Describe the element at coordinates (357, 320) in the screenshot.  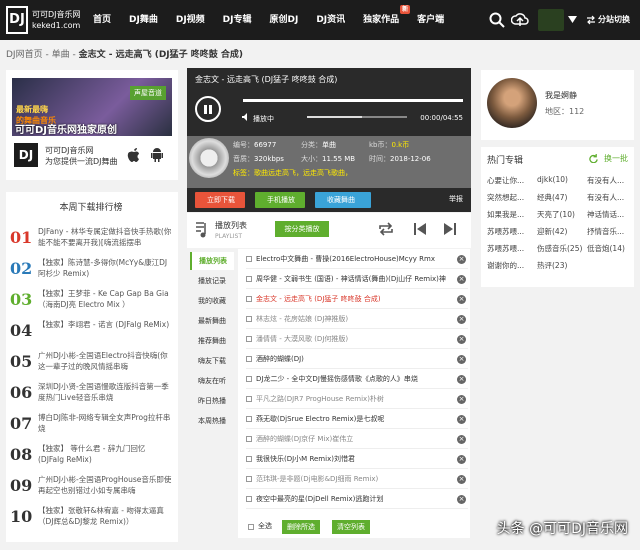
I see `playlist-row: 林志炫 - 花房姑娘 (DJ神推版) ×` at that location.